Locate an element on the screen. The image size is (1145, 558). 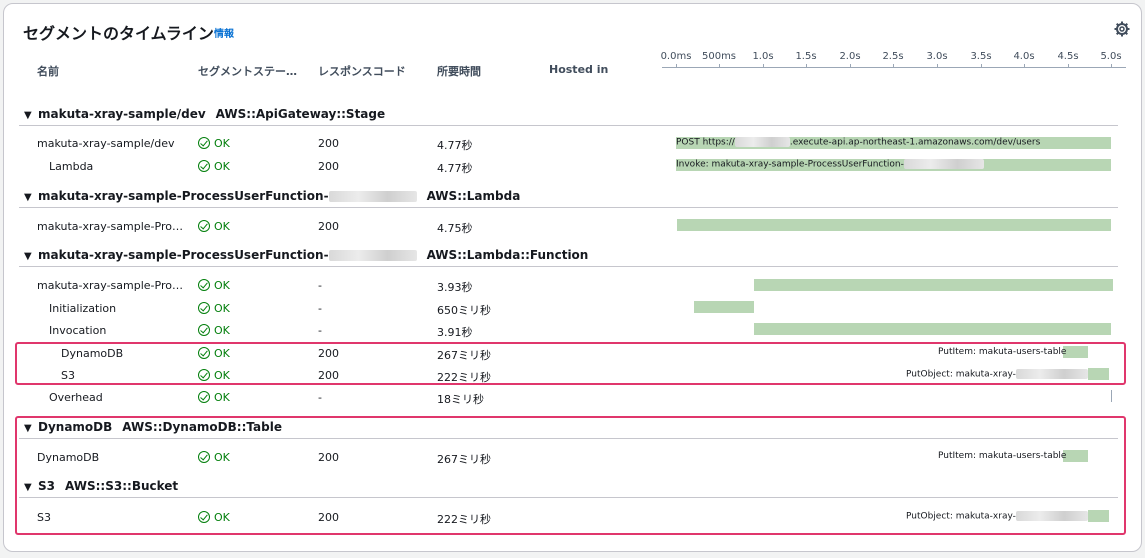
duration: 18ミリ秒 is located at coordinates (460, 399).